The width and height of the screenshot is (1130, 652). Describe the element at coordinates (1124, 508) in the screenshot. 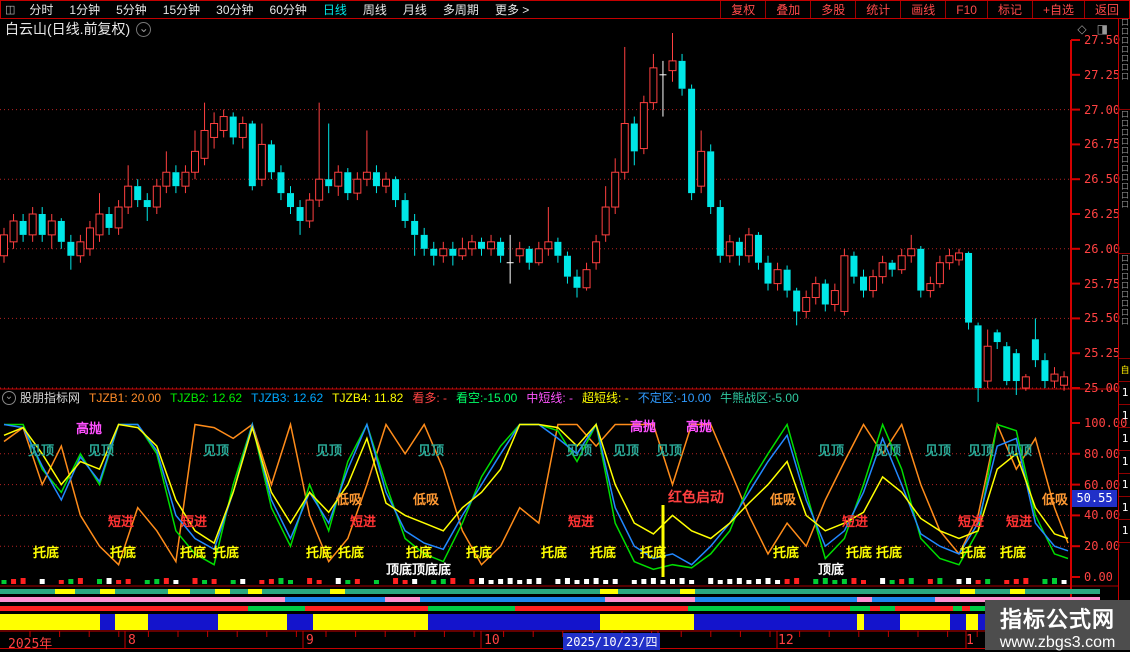

I see `sidebar-slot-5: 1` at that location.